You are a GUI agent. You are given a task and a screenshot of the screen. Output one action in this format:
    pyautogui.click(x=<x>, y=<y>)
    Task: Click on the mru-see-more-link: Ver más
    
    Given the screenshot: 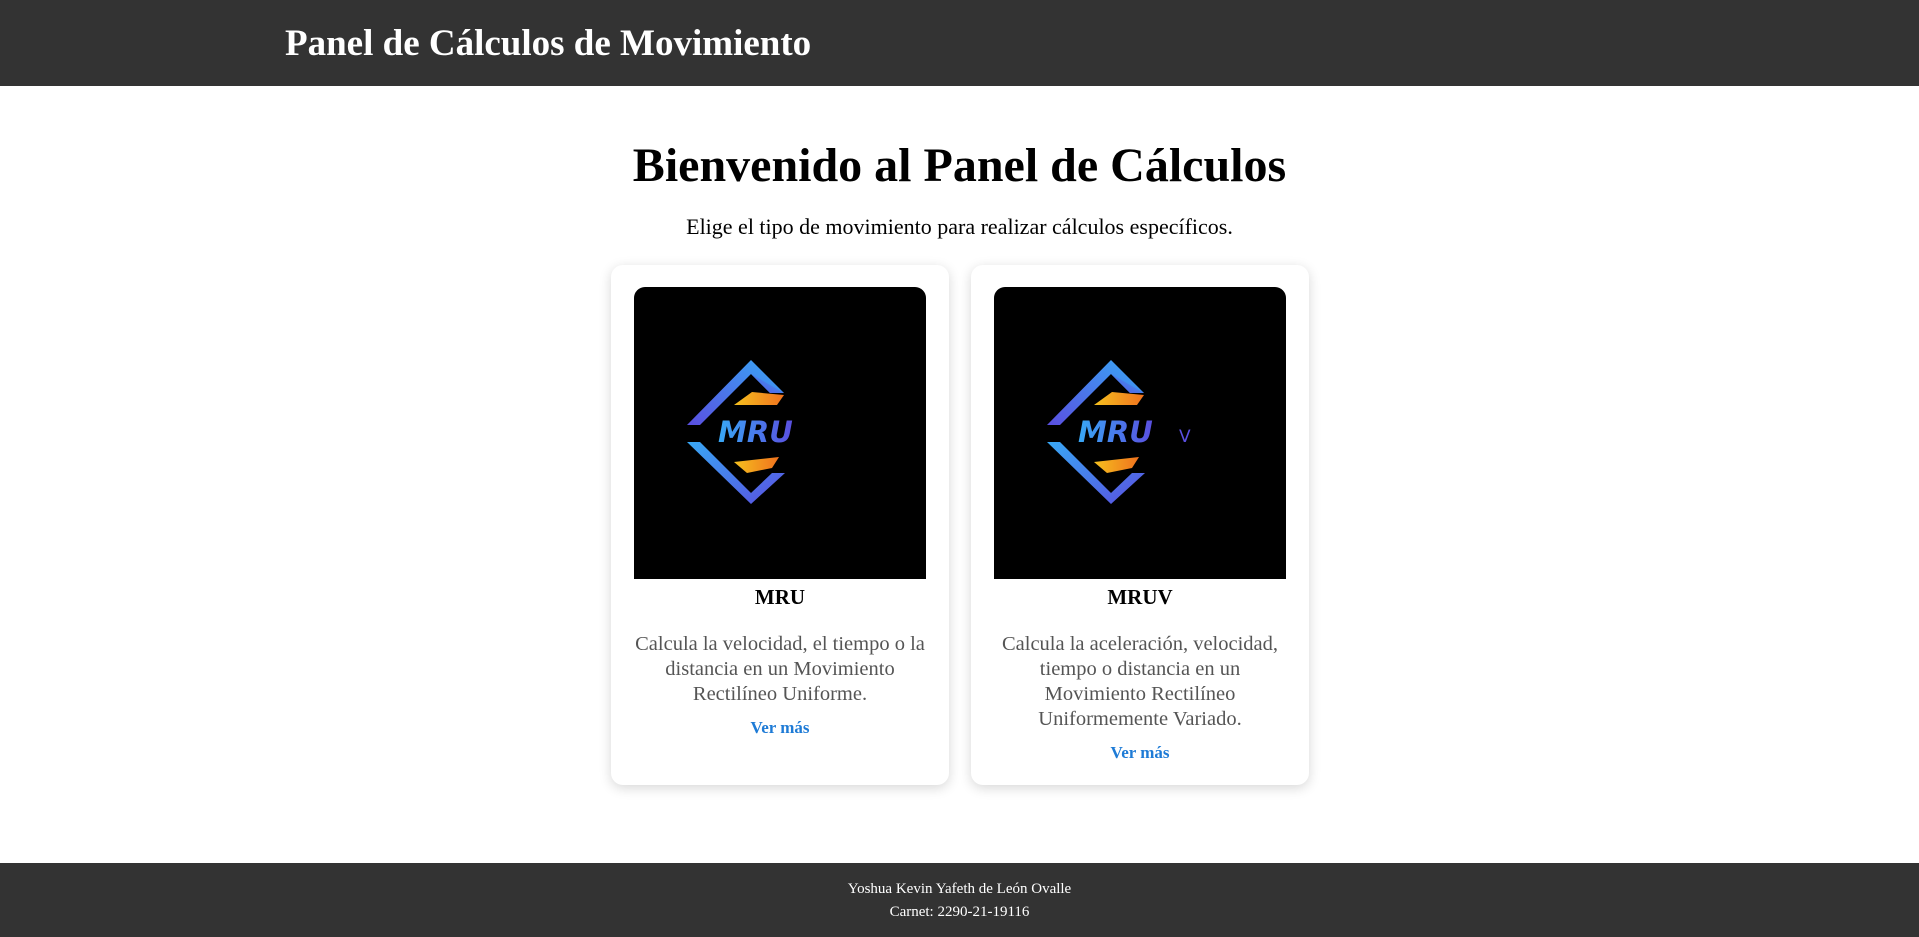 What is the action you would take?
    pyautogui.click(x=780, y=728)
    